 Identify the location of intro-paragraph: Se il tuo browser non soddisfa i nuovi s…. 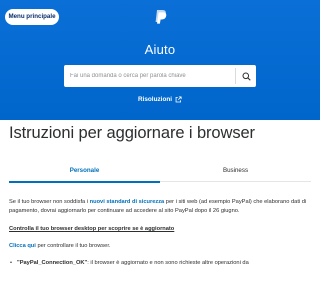
(160, 206).